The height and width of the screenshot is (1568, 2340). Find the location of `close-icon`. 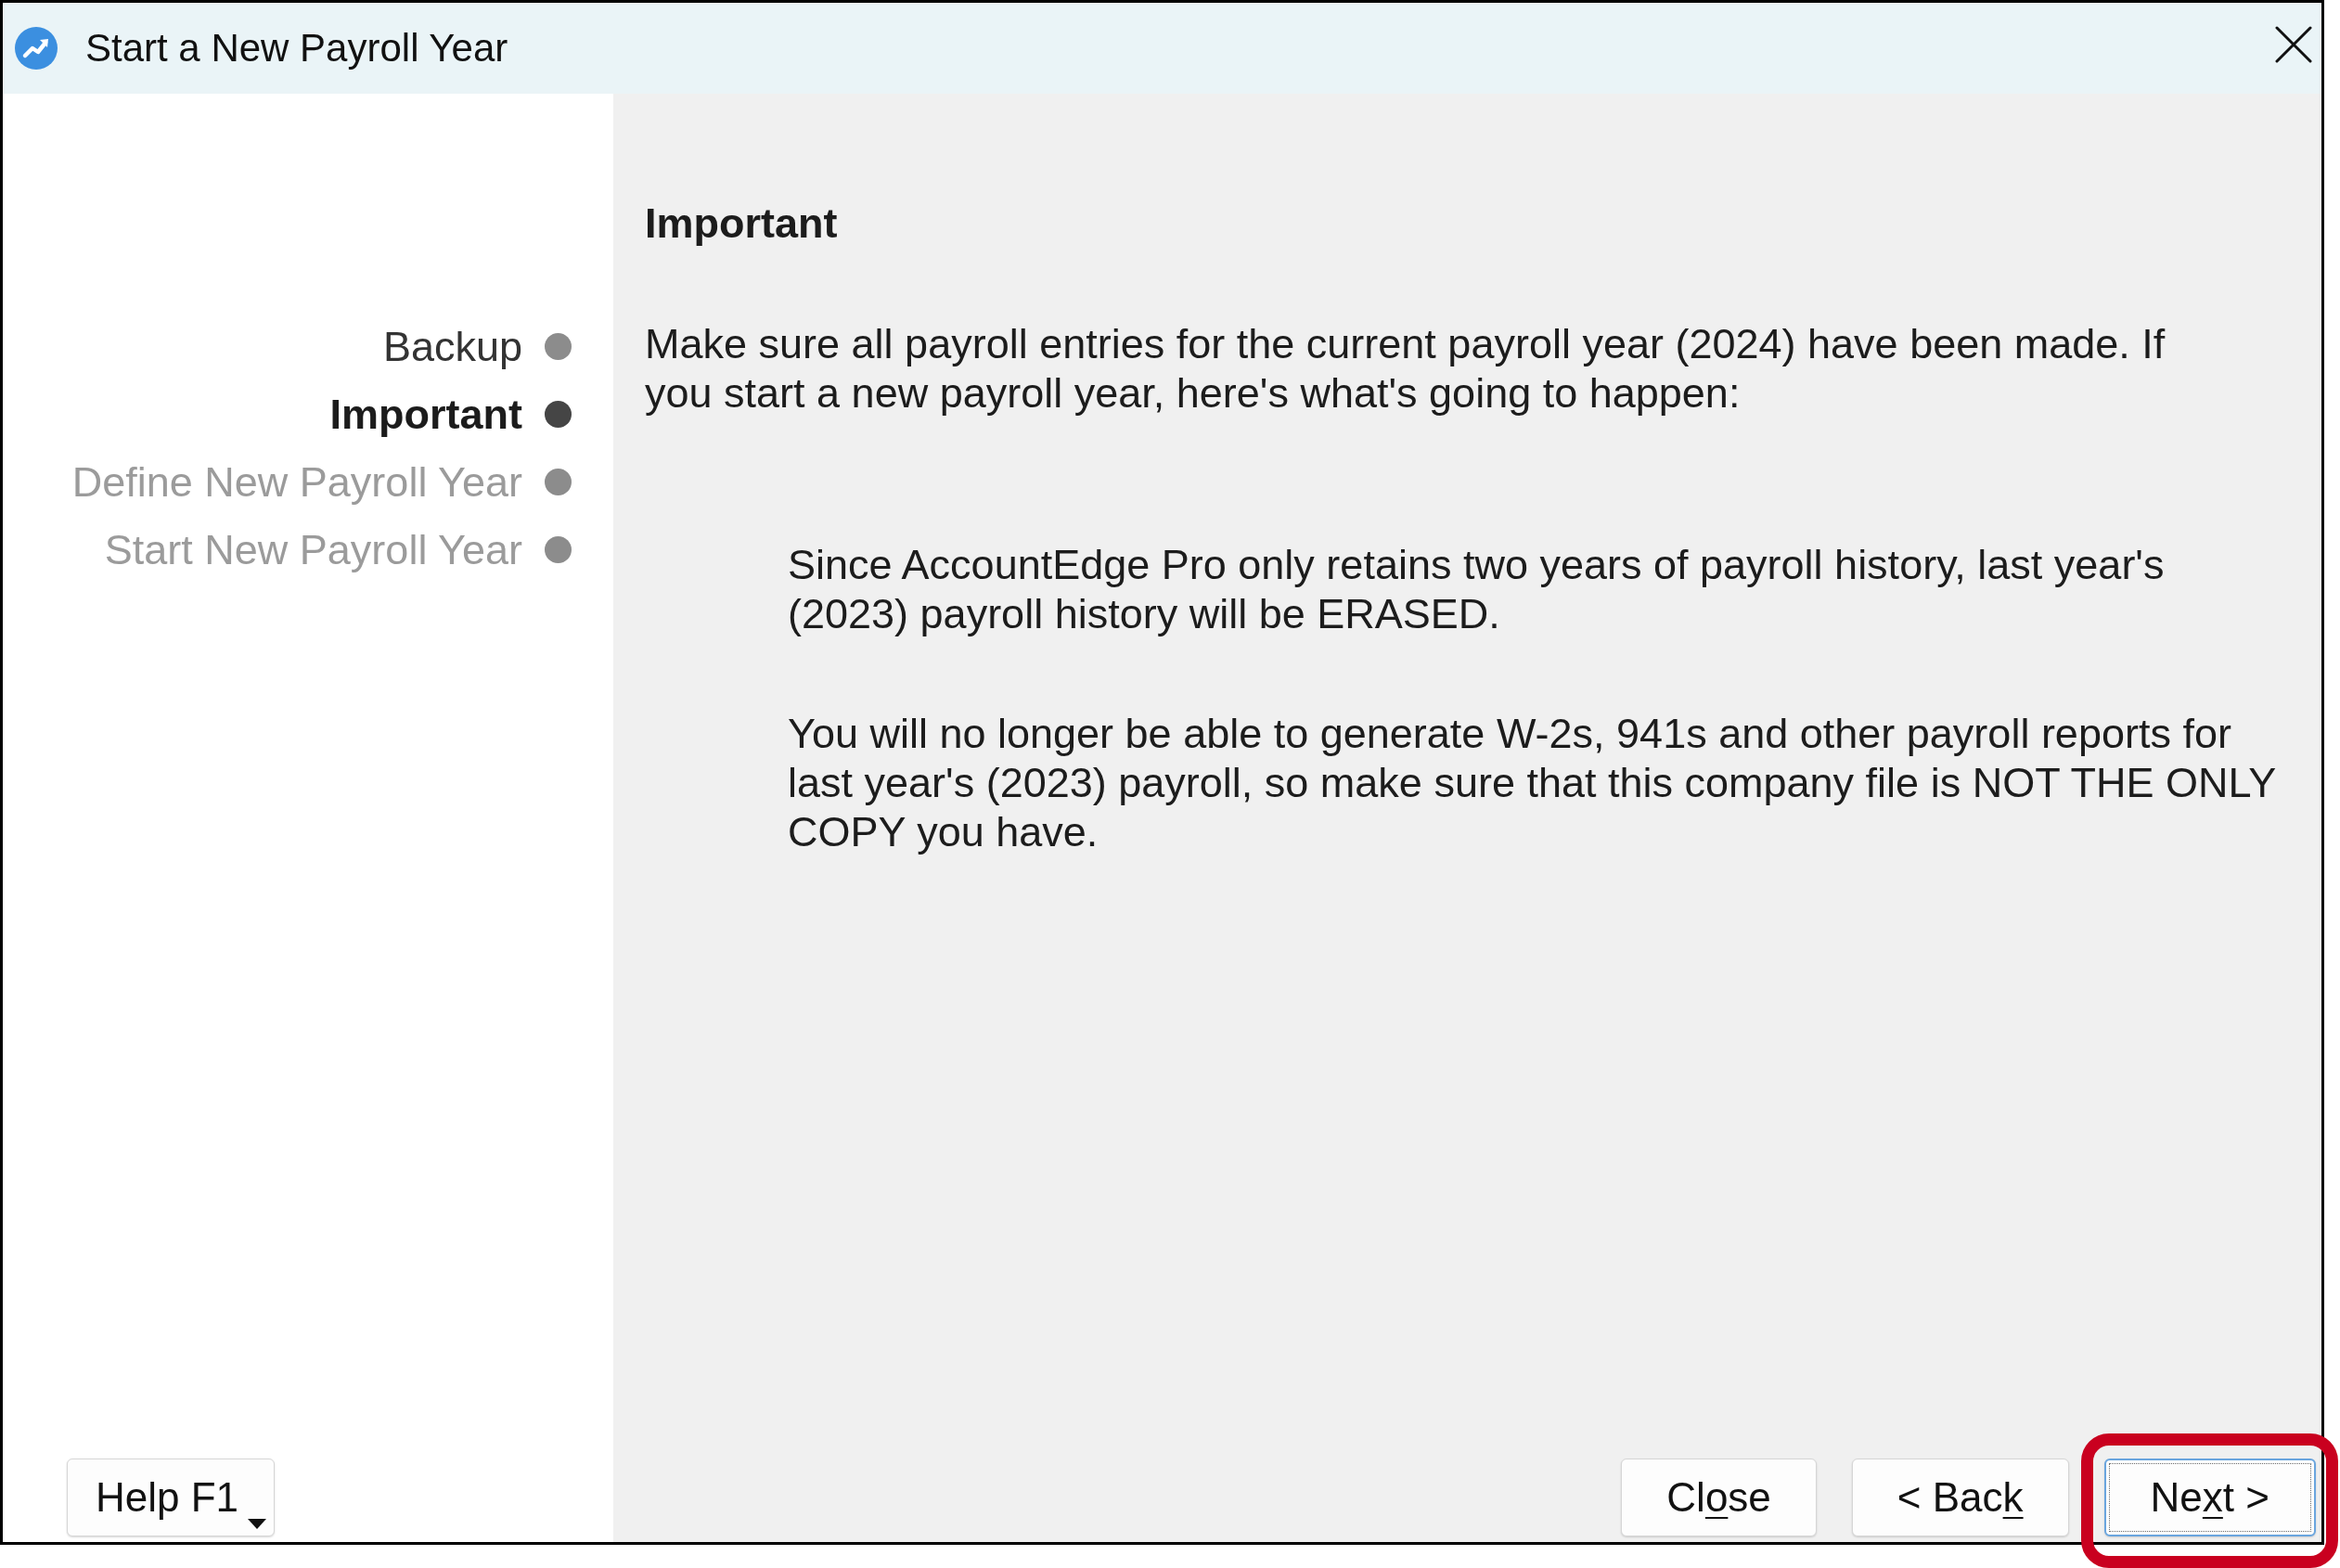

close-icon is located at coordinates (2293, 44).